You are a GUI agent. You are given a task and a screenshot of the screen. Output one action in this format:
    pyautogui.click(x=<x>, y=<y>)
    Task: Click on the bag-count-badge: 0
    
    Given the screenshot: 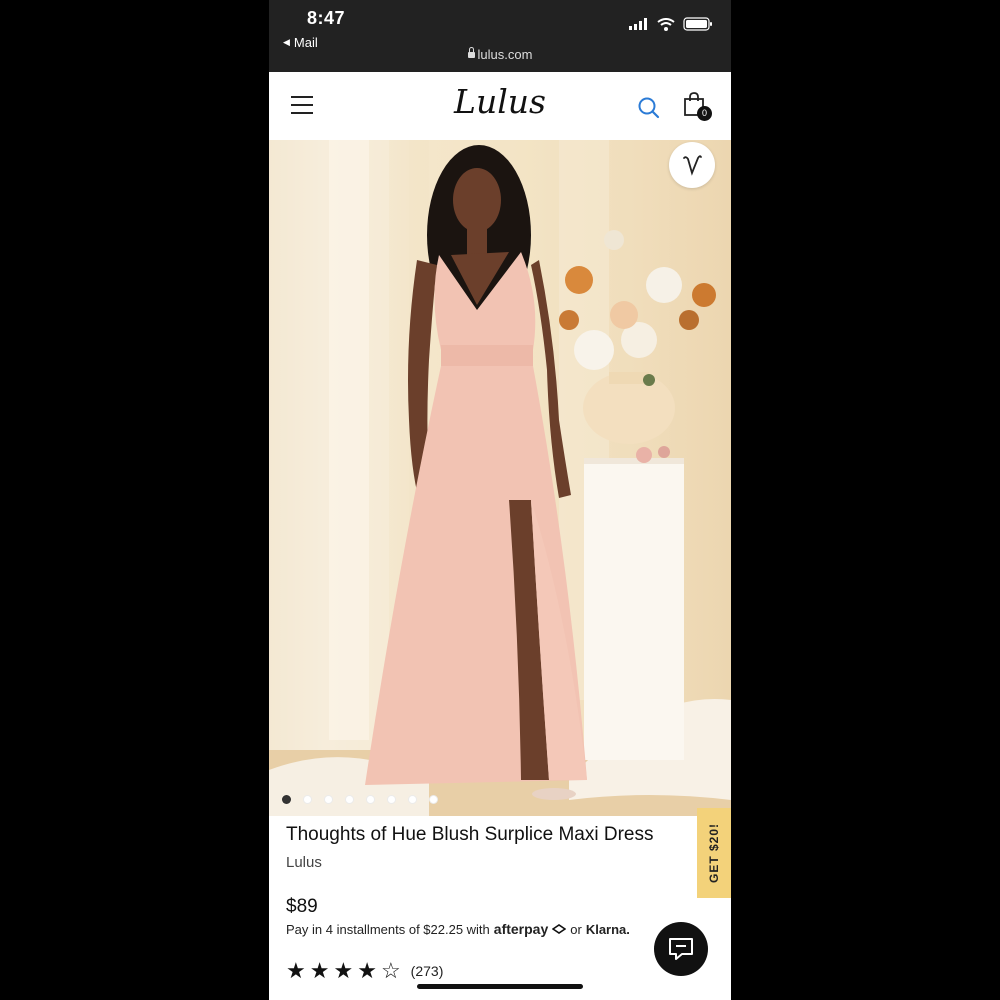 What is the action you would take?
    pyautogui.click(x=704, y=113)
    